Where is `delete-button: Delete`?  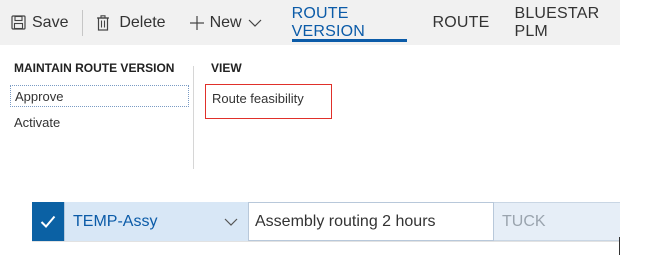 delete-button: Delete is located at coordinates (131, 22).